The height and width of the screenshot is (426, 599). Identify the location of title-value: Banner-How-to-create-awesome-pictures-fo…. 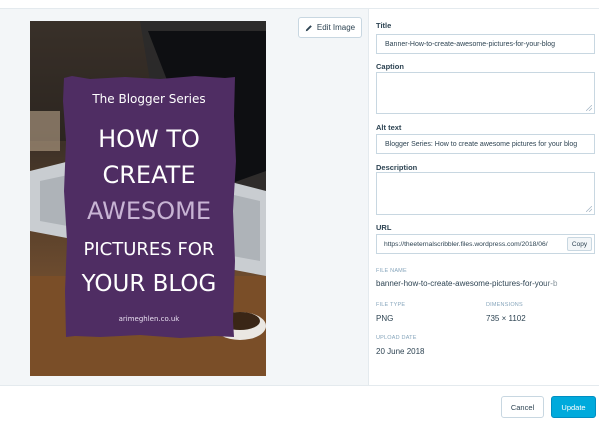
(470, 44).